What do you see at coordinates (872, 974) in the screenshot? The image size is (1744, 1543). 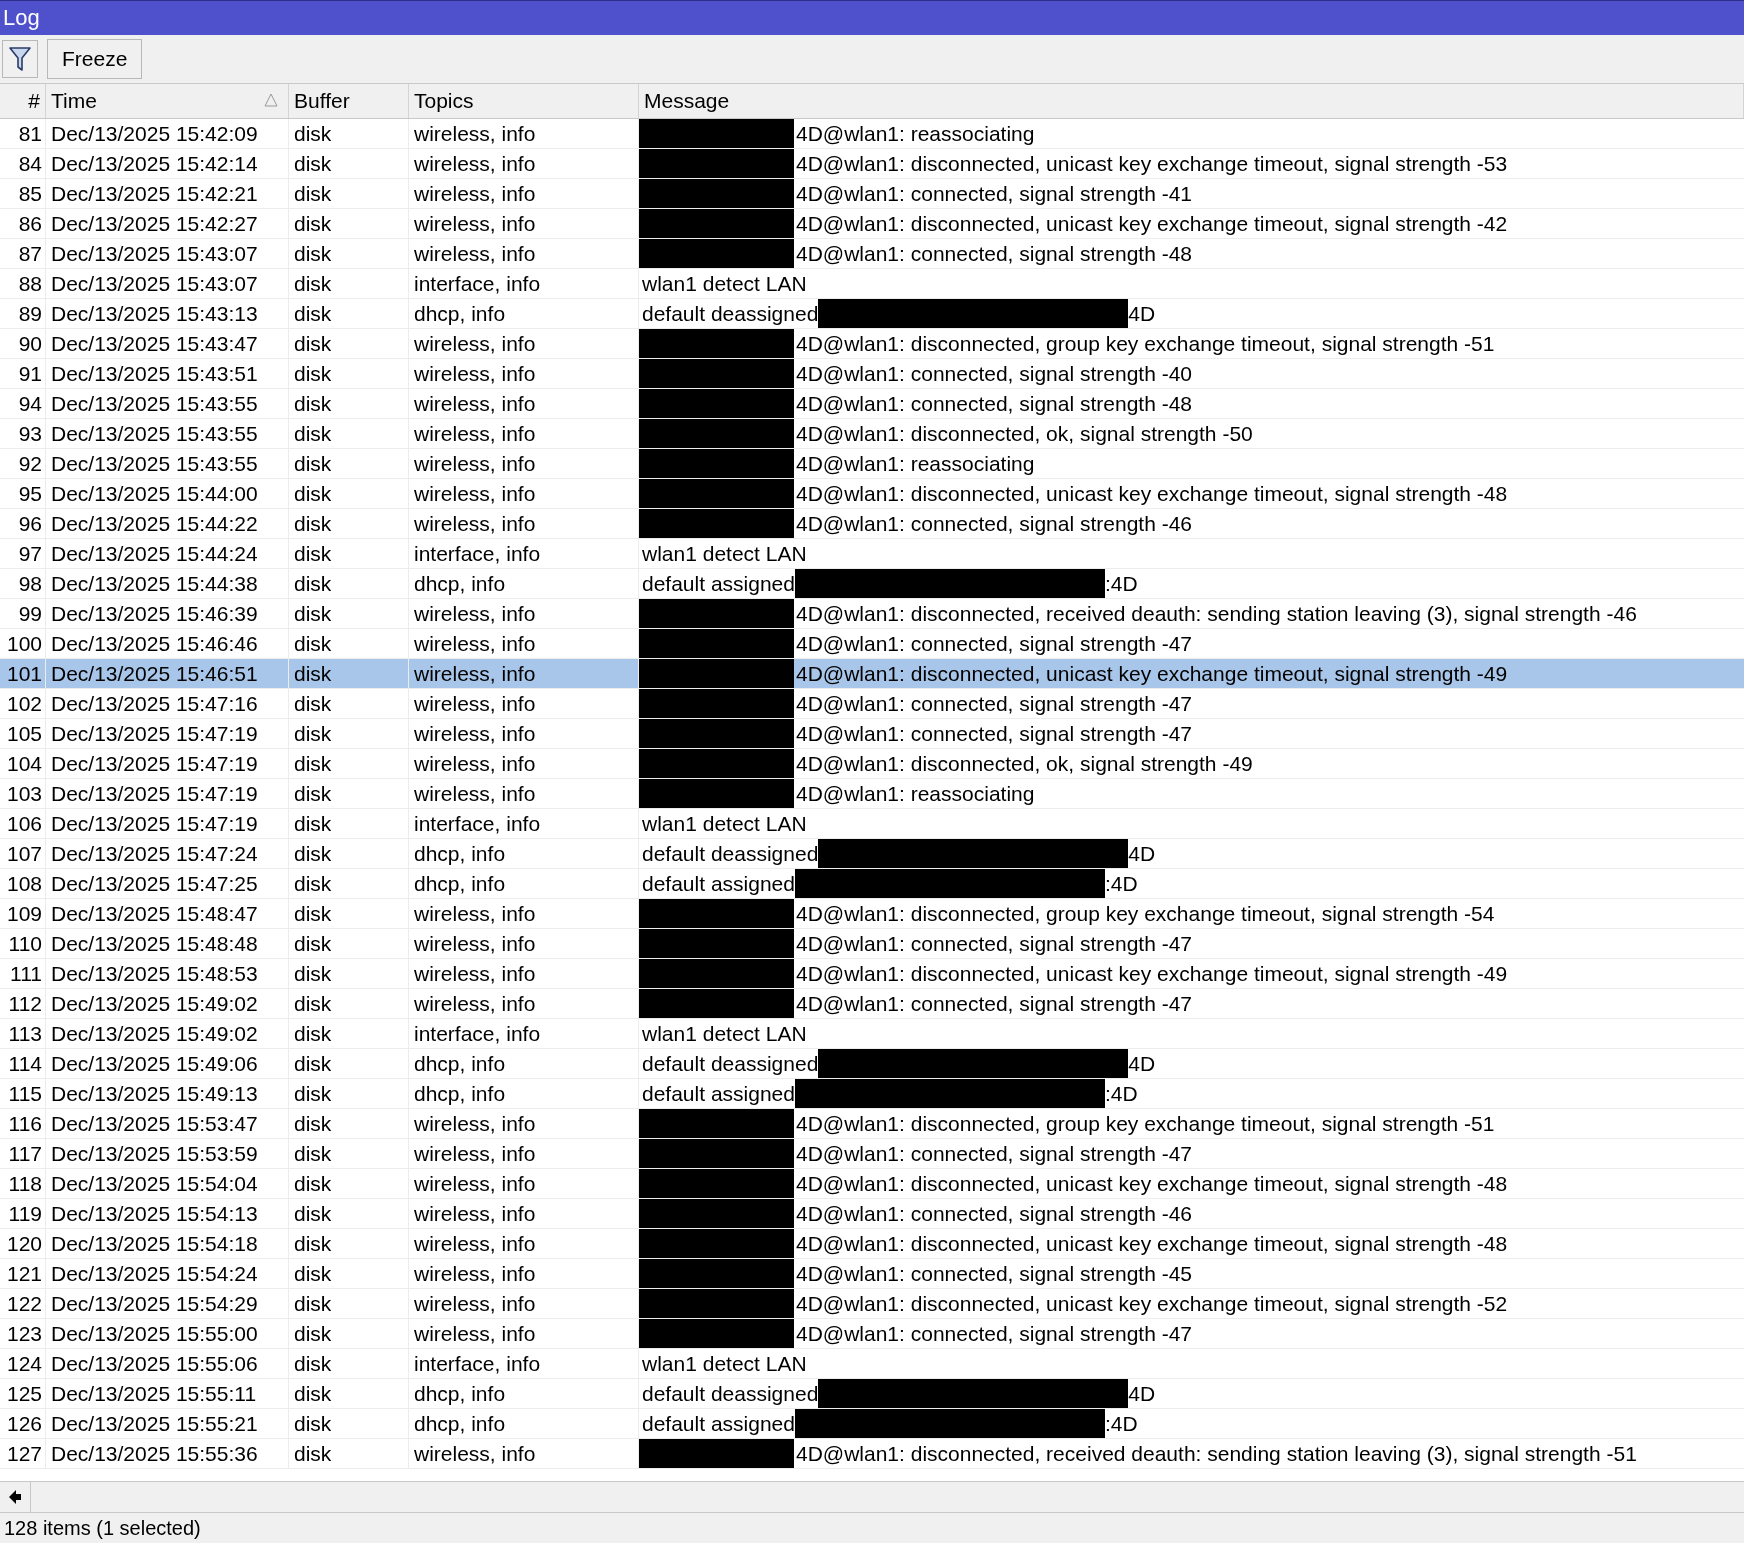 I see `log-row: 111 Dec/13/2025 15:48:53 disk wireless, info 4D@wlan1: disconnected, unicast key exchange timeout, signal strength -49` at bounding box center [872, 974].